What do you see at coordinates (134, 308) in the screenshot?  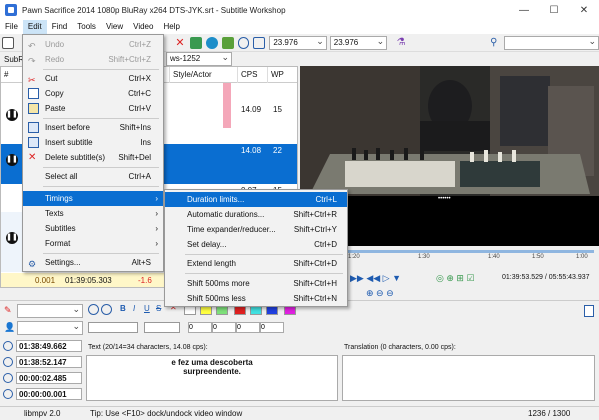 I see `italic-button: I` at bounding box center [134, 308].